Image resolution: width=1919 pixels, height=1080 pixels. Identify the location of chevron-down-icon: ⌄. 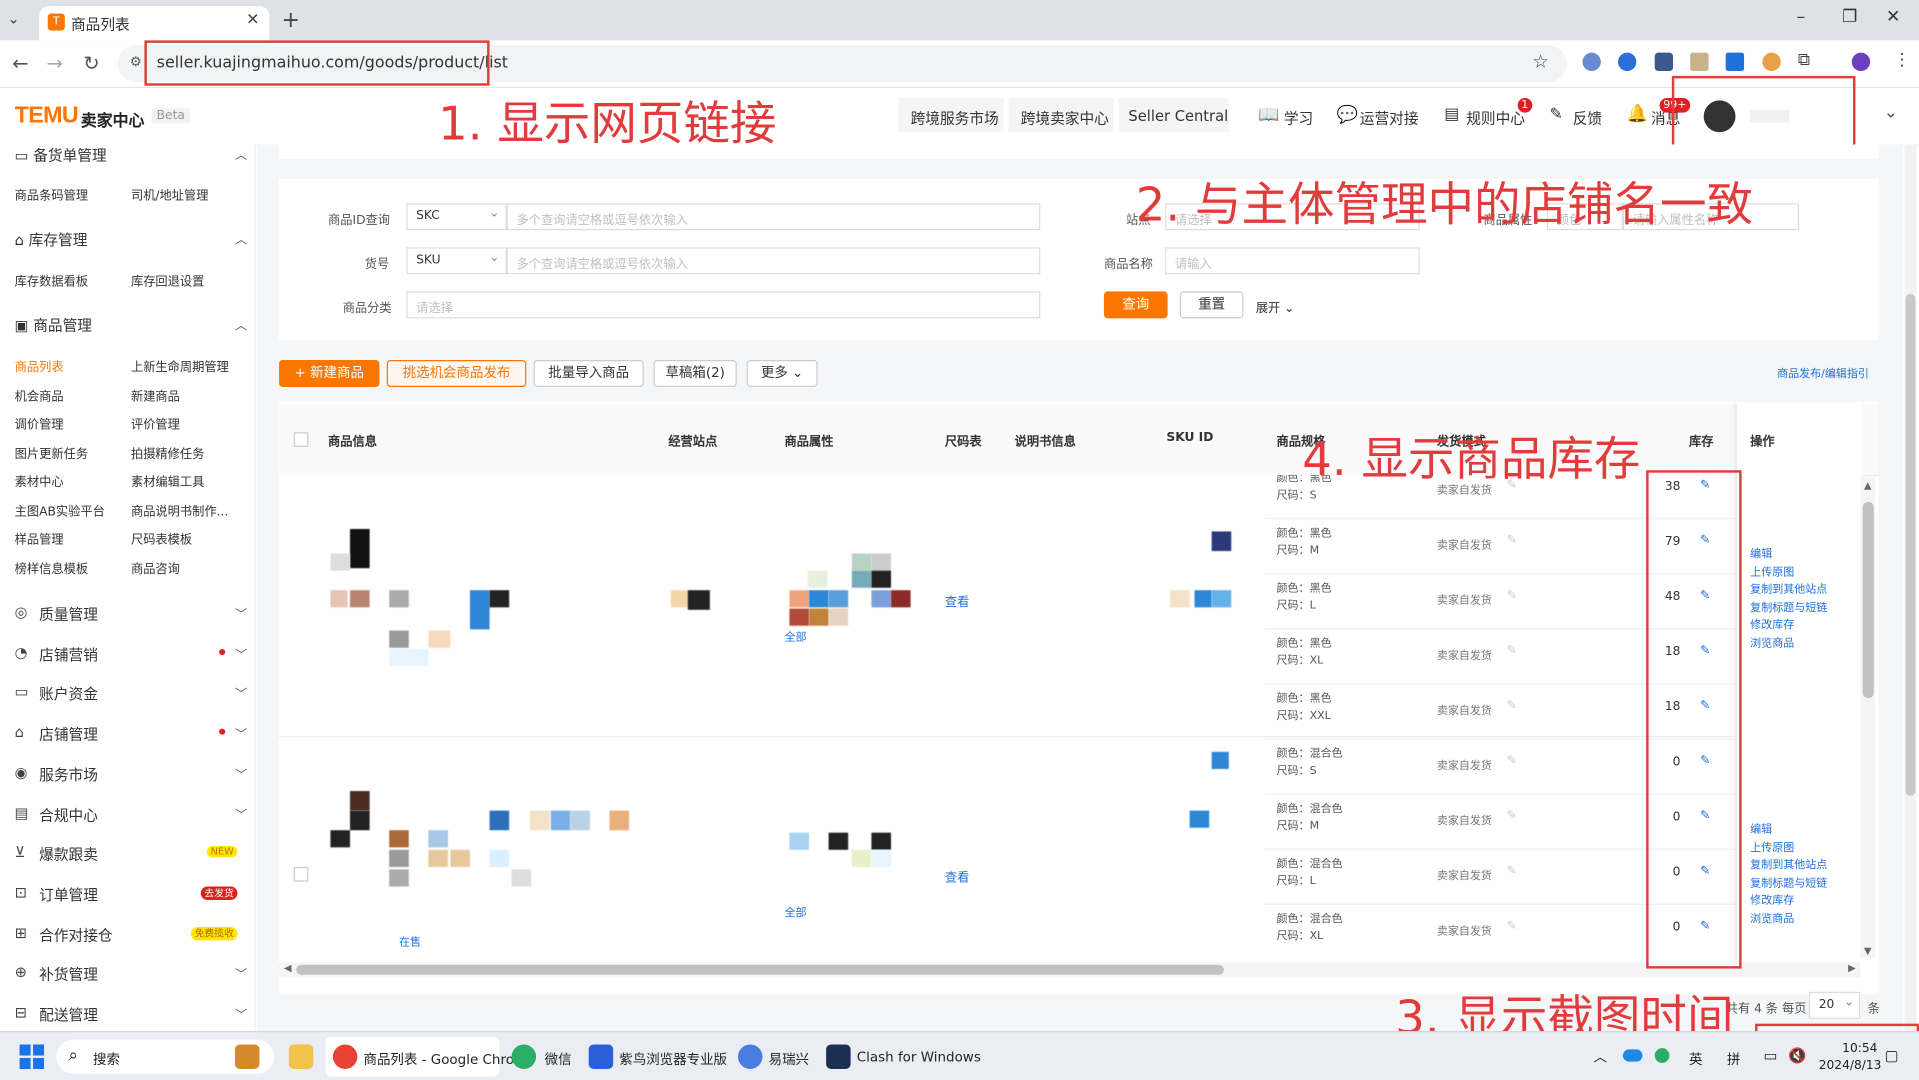
(1891, 113).